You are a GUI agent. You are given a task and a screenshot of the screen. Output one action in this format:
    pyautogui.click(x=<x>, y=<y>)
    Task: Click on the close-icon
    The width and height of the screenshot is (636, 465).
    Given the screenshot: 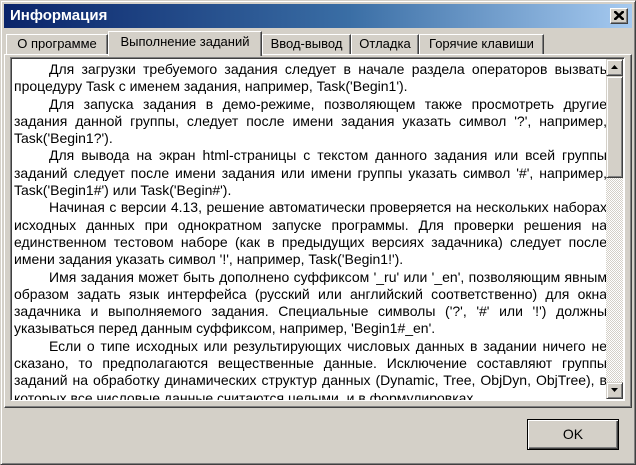 What is the action you would take?
    pyautogui.click(x=619, y=15)
    